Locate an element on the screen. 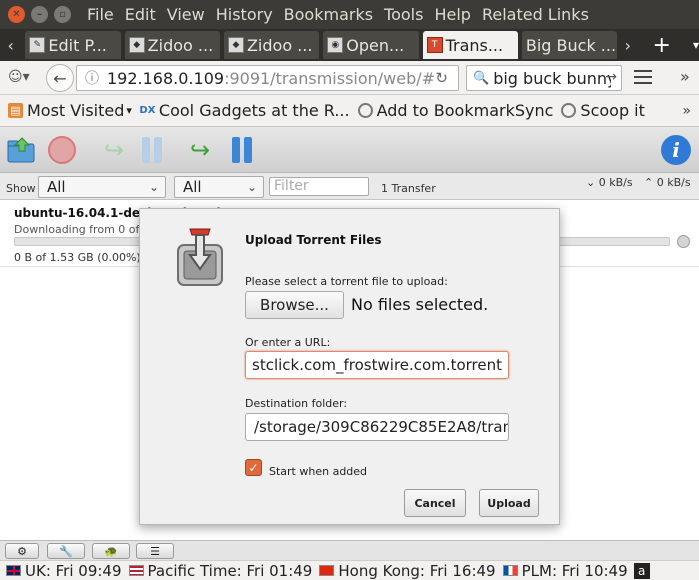 The height and width of the screenshot is (580, 699). state-filter-select: All ⌄ is located at coordinates (102, 187).